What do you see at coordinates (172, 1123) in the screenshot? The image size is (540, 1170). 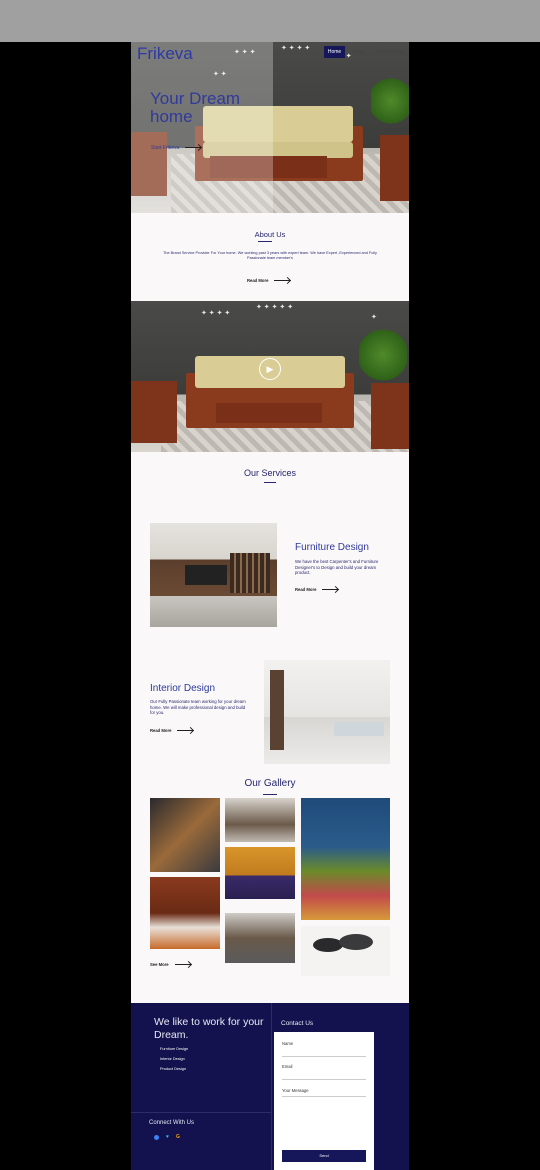 I see `connect-title: Connect With Us` at bounding box center [172, 1123].